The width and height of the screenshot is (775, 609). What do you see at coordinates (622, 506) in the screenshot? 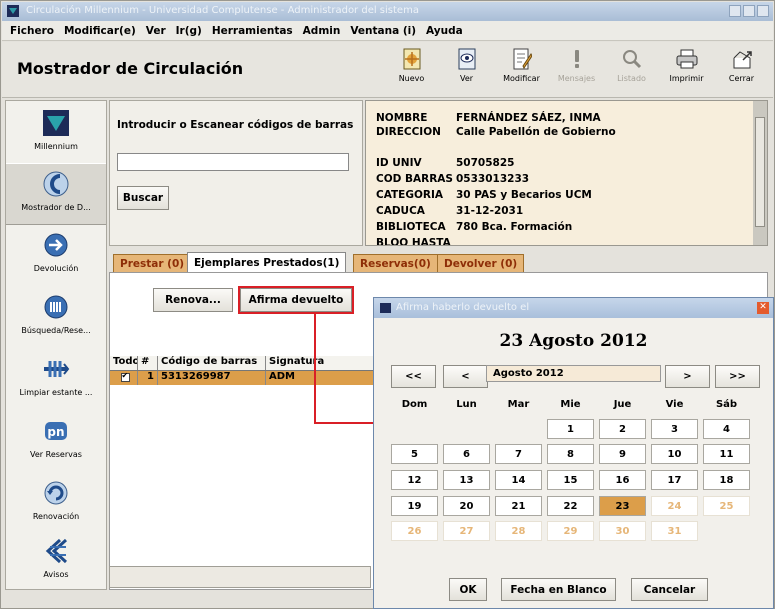
I see `calendar-day: 23` at bounding box center [622, 506].